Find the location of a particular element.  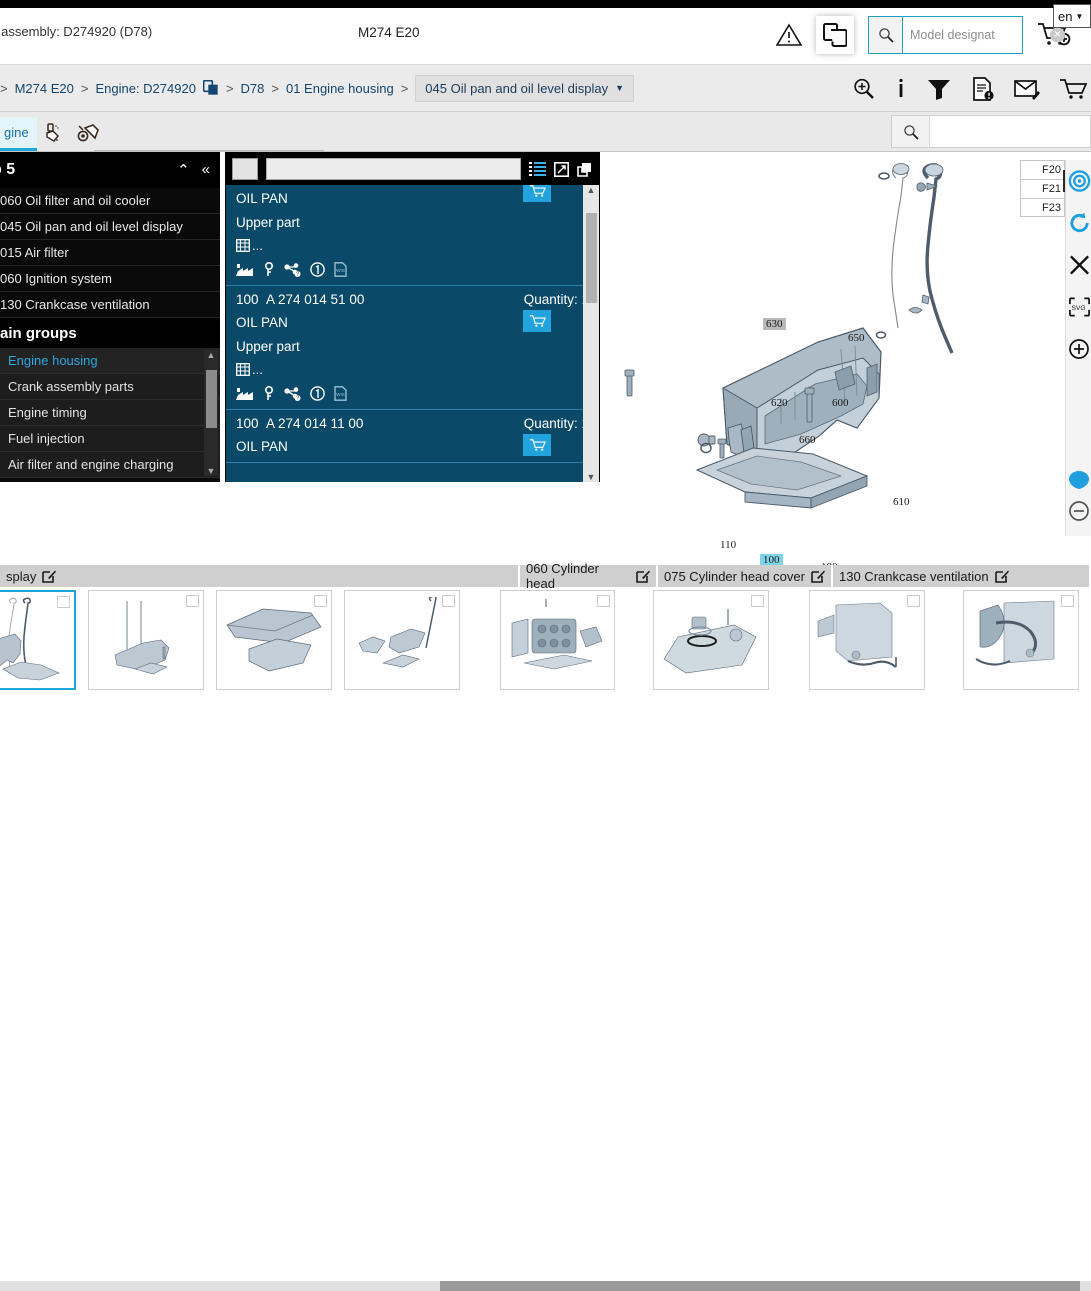

tab-search is located at coordinates (991, 131).